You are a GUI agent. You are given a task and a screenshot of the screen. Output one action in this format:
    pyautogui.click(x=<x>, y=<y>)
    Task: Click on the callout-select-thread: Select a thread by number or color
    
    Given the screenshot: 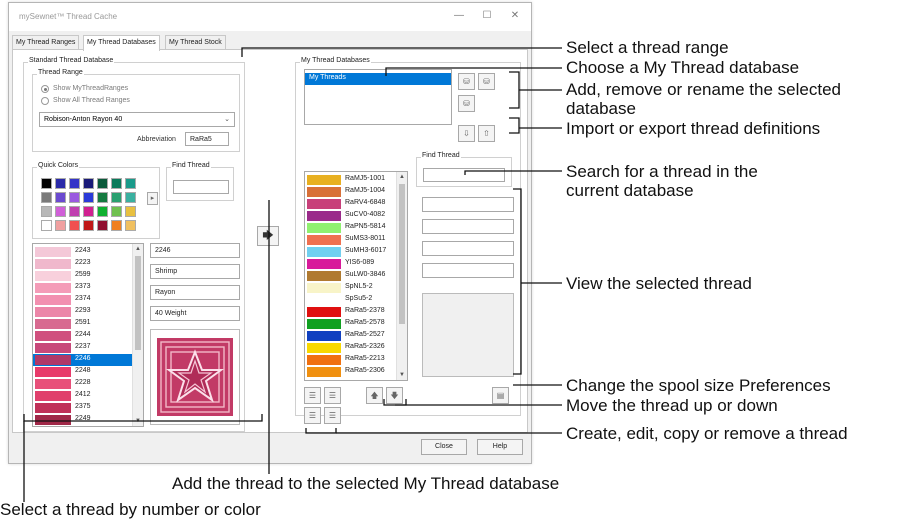 What is the action you would take?
    pyautogui.click(x=130, y=509)
    